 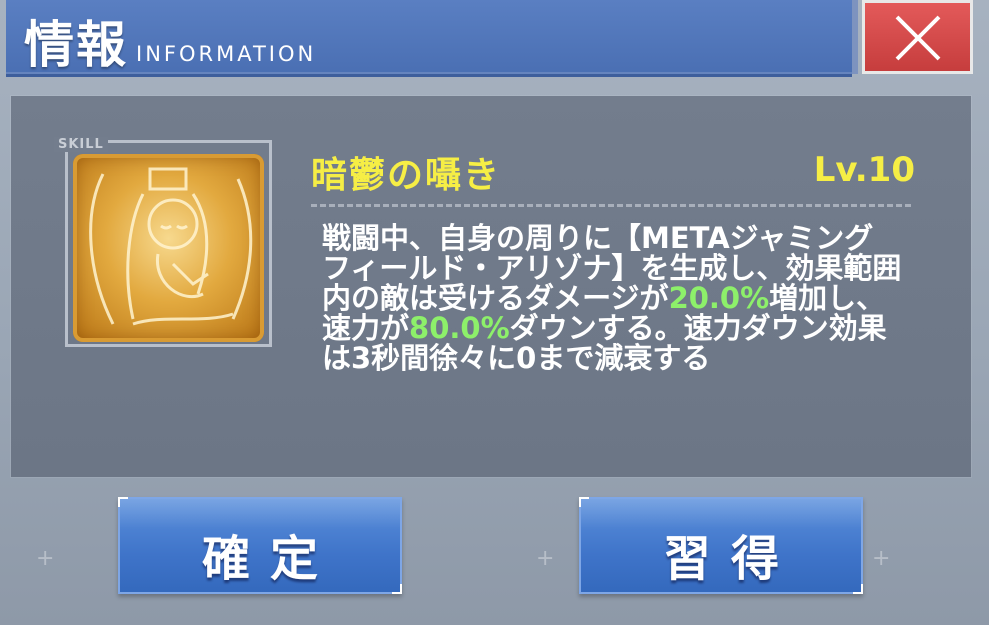 I want to click on damage-increase-value: 20.0%, so click(x=719, y=298).